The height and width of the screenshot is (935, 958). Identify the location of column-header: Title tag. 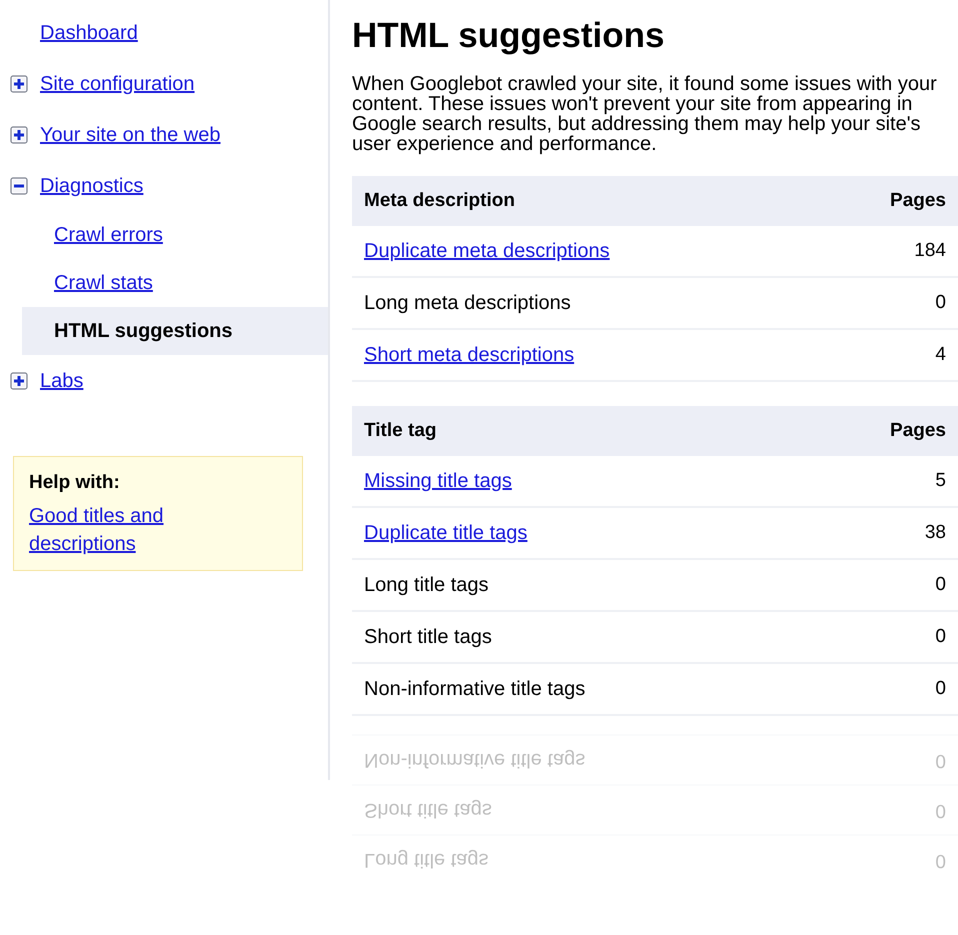
(400, 430).